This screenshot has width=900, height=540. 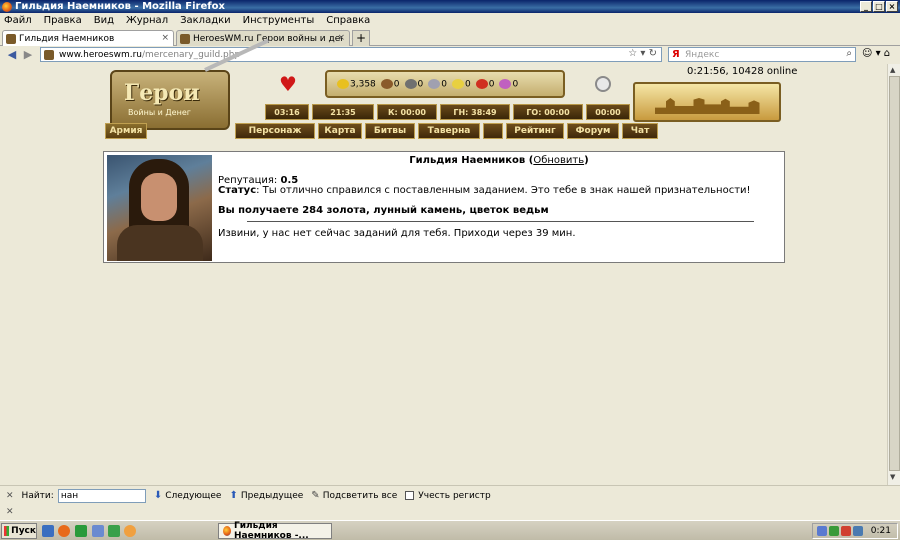 What do you see at coordinates (275, 131) in the screenshot?
I see `nav-character: Персонаж` at bounding box center [275, 131].